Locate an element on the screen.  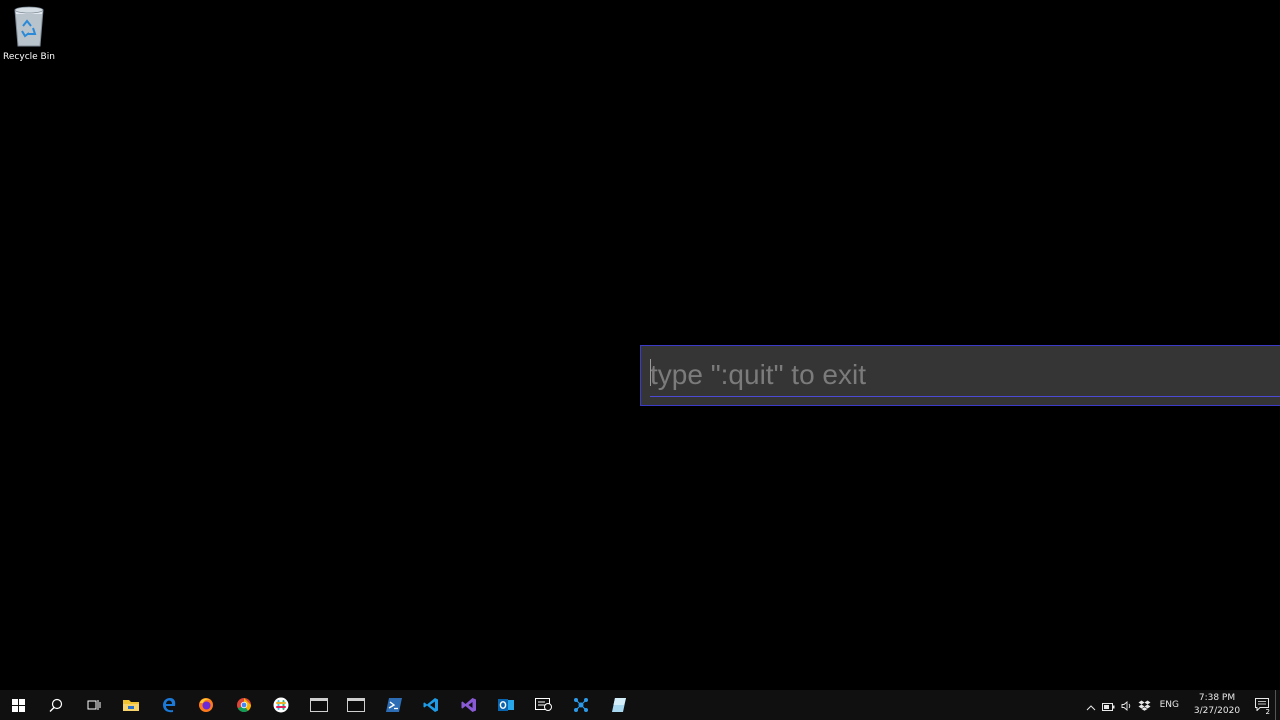
edge-icon is located at coordinates (169, 705).